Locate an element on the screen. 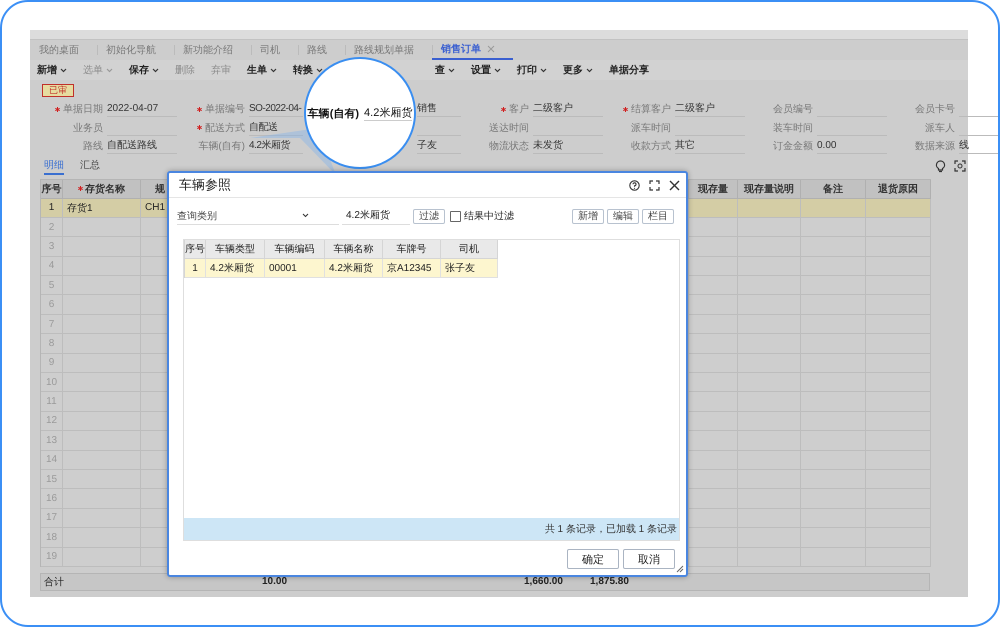 Image resolution: width=1000 pixels, height=627 pixels. search-field: 4.2米厢货 is located at coordinates (376, 216).